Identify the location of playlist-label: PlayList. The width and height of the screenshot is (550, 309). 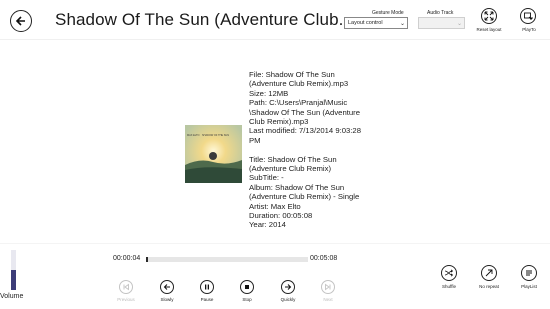
(529, 286).